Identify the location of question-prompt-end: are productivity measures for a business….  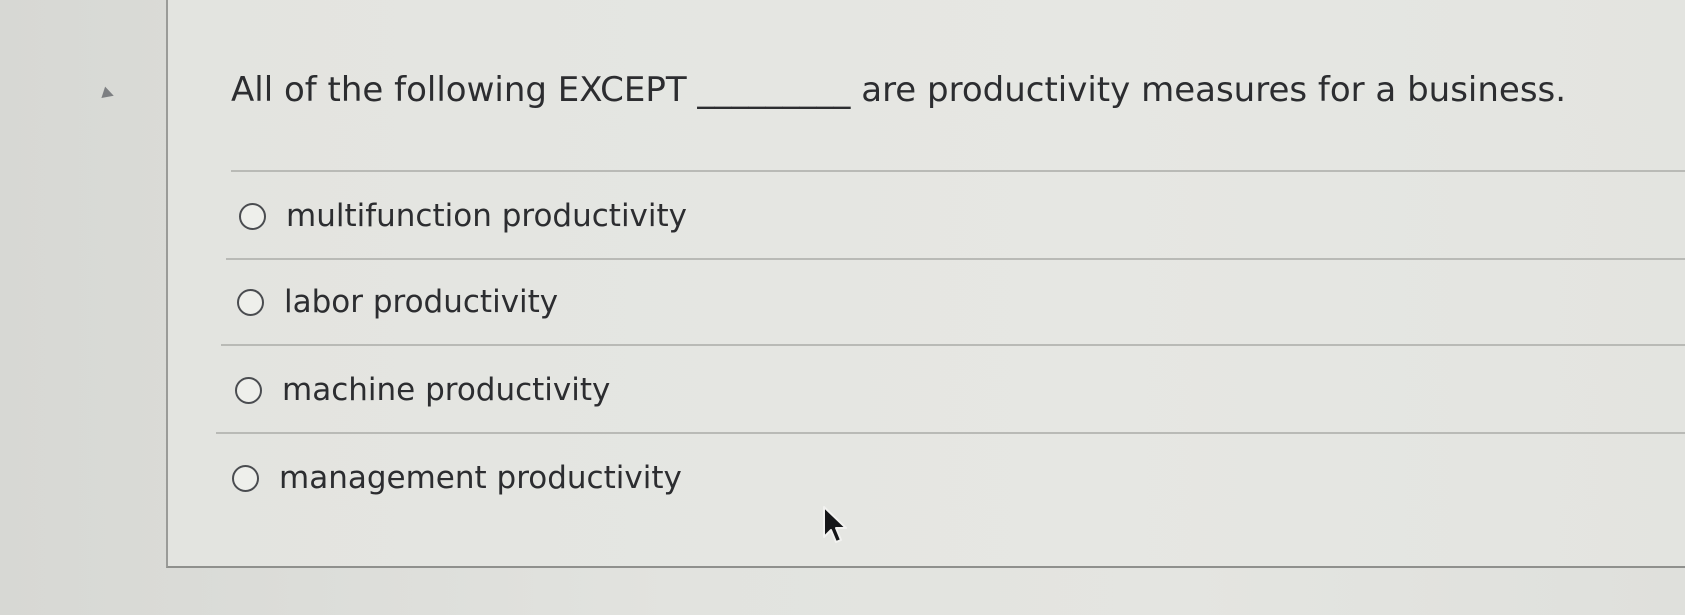
(1214, 90).